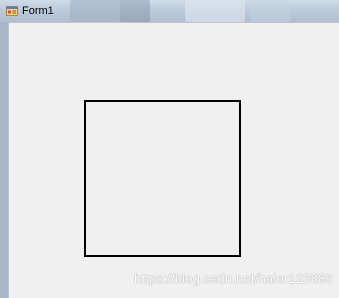 This screenshot has height=298, width=339. Describe the element at coordinates (233, 278) in the screenshot. I see `watermark-text: https://blog.csdn.net/haier123888` at that location.